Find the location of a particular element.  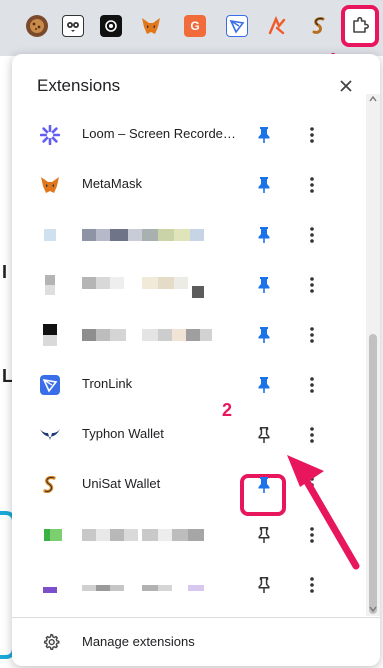

g-extension-icon: G is located at coordinates (195, 26).